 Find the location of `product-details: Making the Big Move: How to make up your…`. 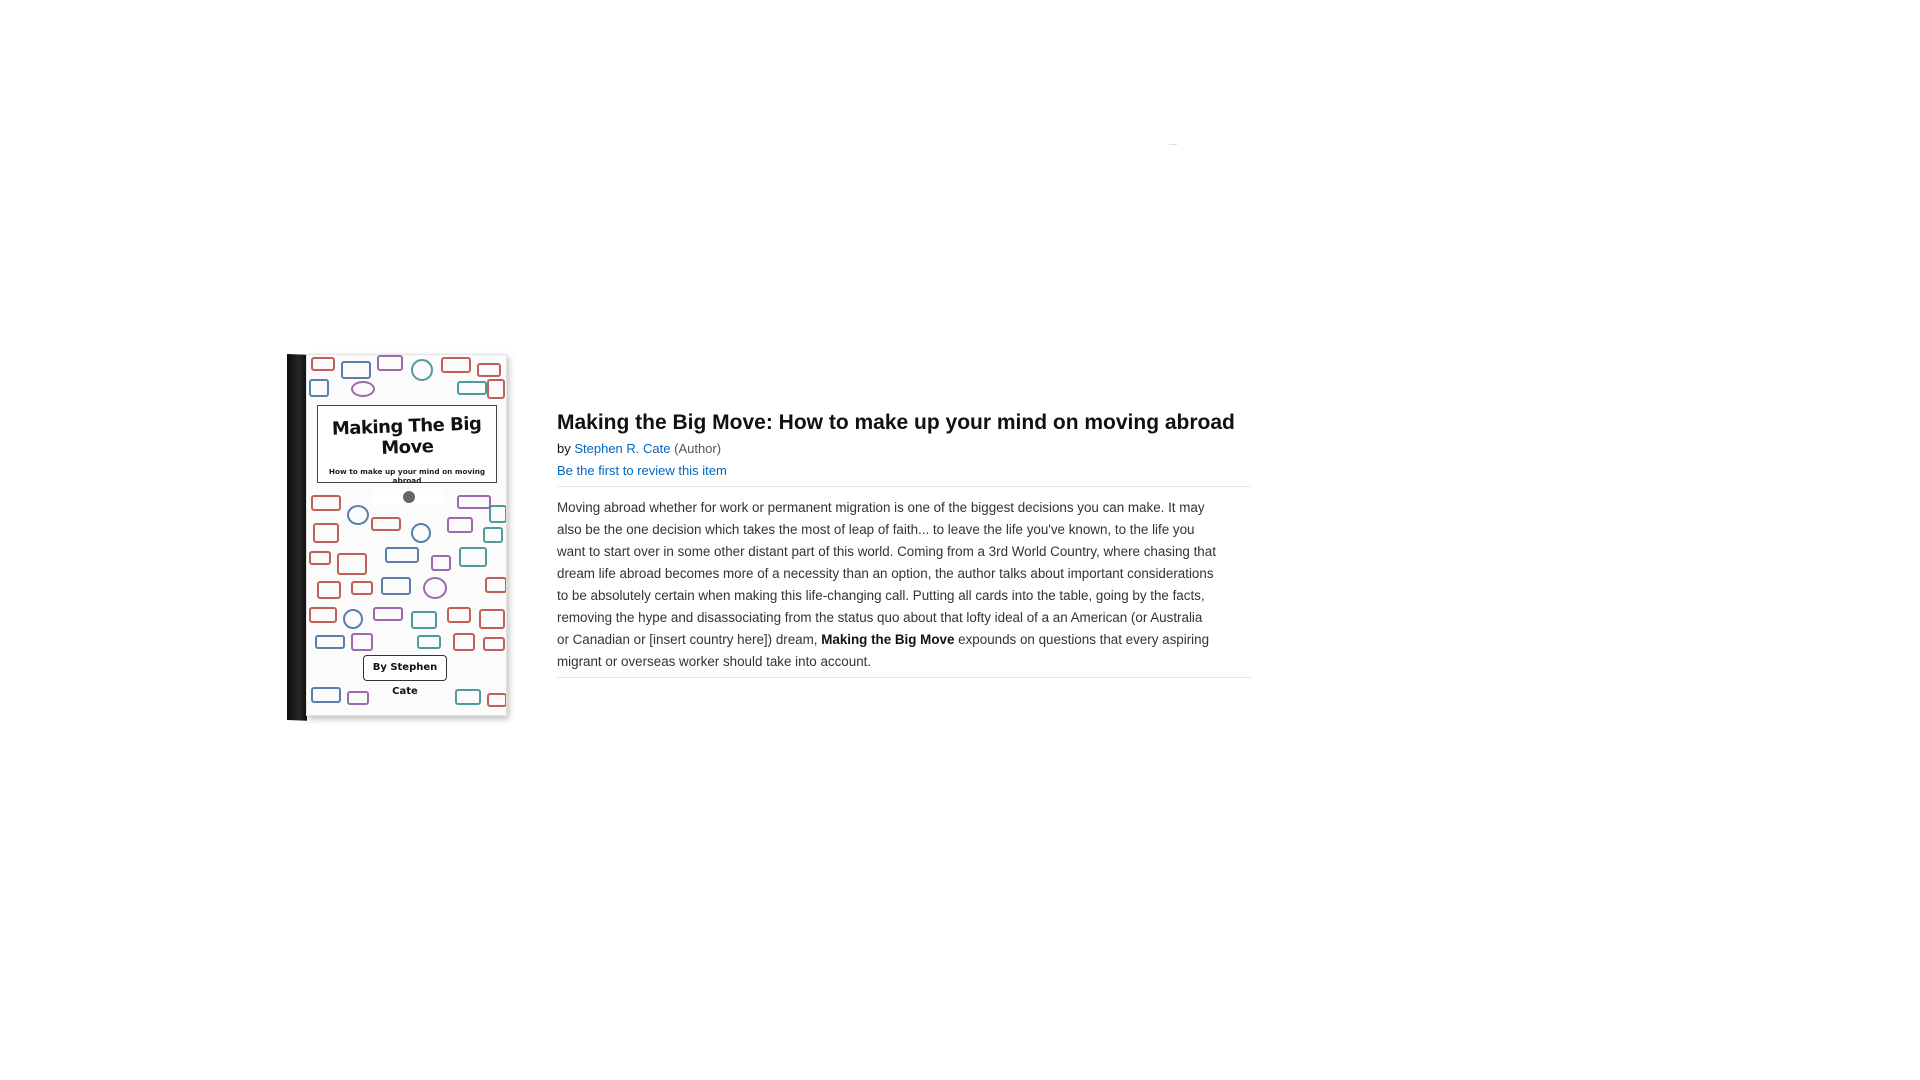

product-details: Making the Big Move: How to make up your… is located at coordinates (904, 544).